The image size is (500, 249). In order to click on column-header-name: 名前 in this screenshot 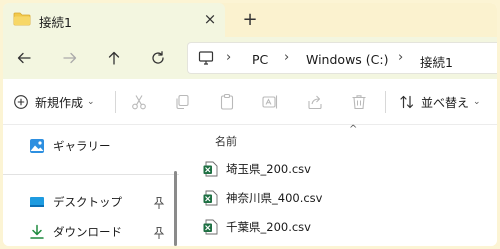, I will do `click(226, 141)`.